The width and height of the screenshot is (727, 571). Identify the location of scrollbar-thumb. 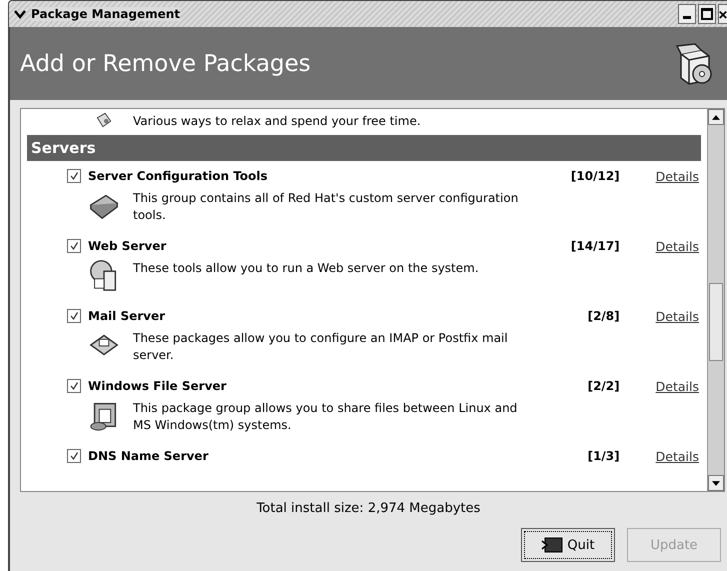
(716, 322).